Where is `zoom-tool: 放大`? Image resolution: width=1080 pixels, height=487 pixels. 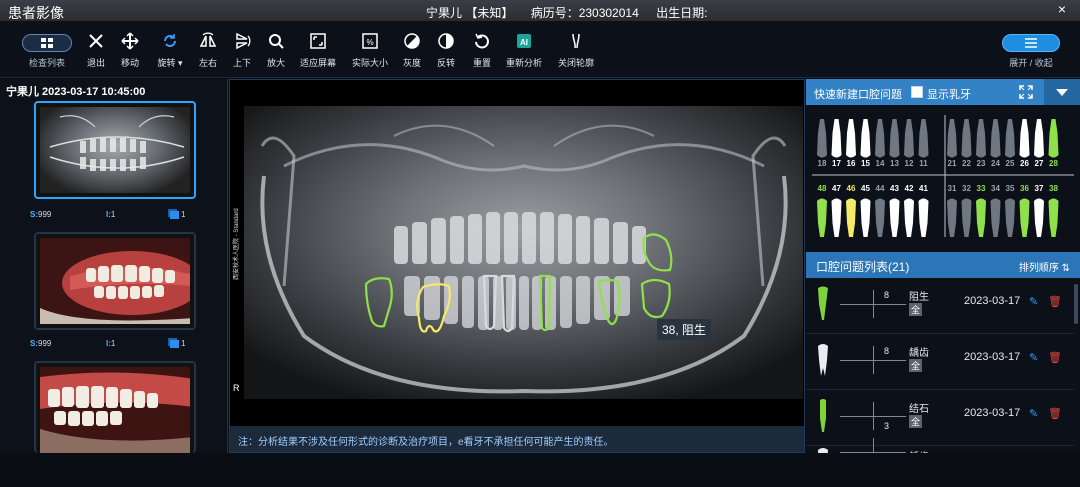
zoom-tool: 放大 is located at coordinates (276, 50).